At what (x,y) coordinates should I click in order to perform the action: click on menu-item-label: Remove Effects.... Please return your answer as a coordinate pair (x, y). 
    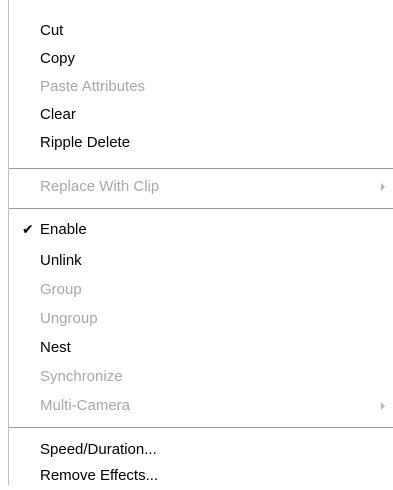
    Looking at the image, I should click on (99, 475).